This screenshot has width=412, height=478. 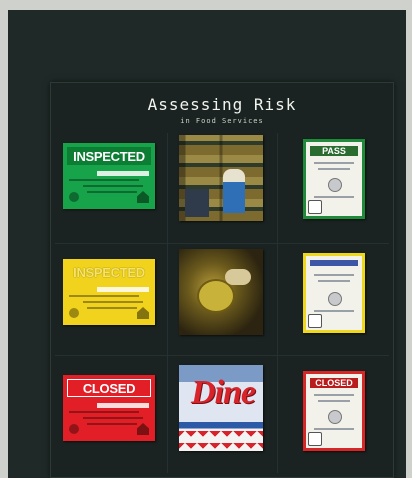 I want to click on placard-heading: CLOSED, so click(x=109, y=388).